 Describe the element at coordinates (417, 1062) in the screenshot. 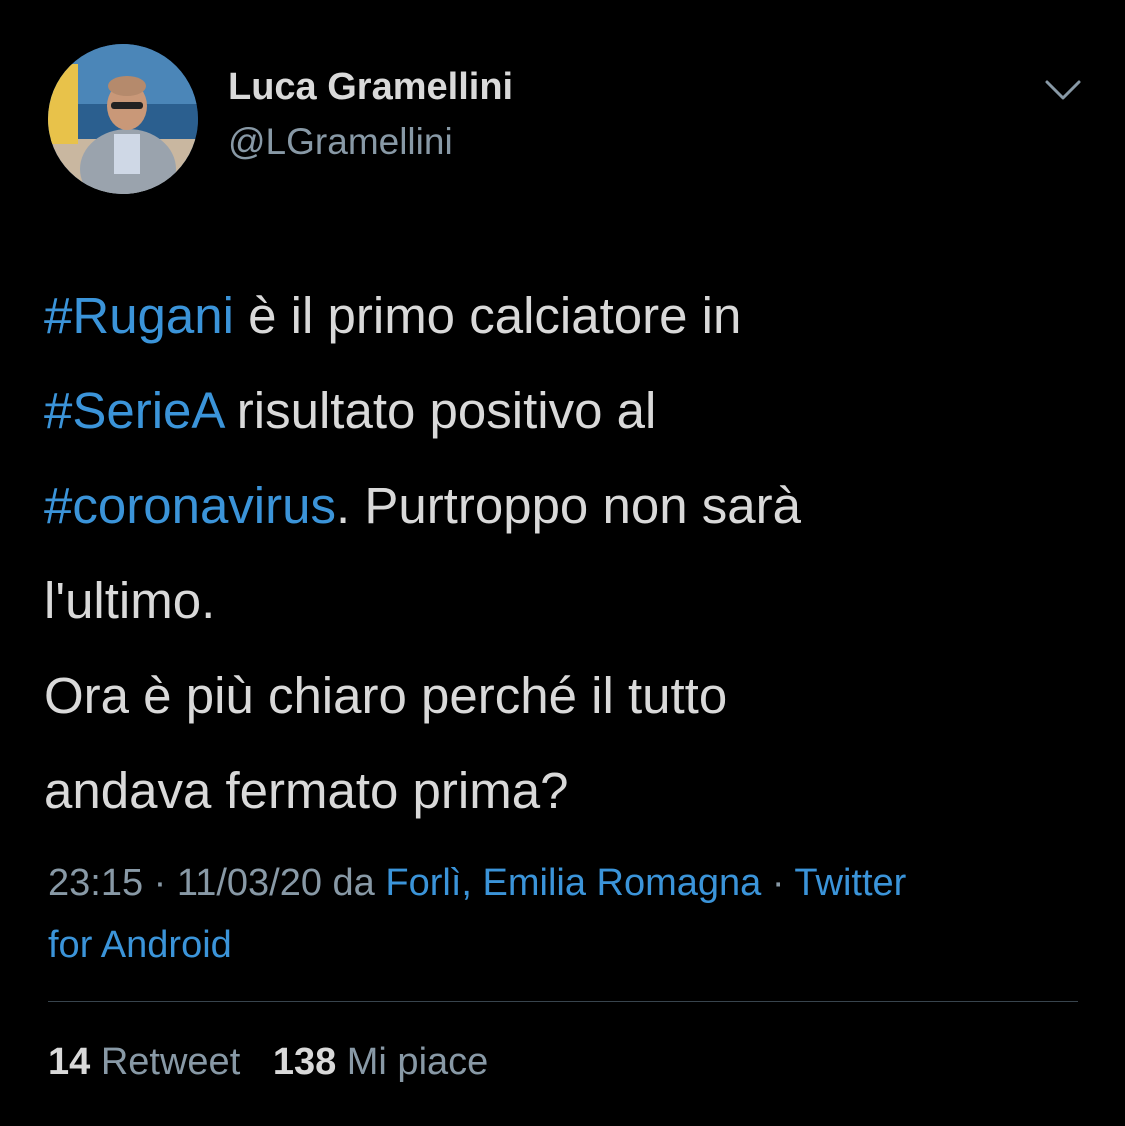

I see `likes-label: Mi piace` at that location.